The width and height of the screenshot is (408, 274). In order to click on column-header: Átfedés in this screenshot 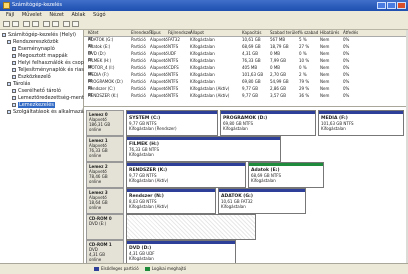, I will do `click(350, 33)`.